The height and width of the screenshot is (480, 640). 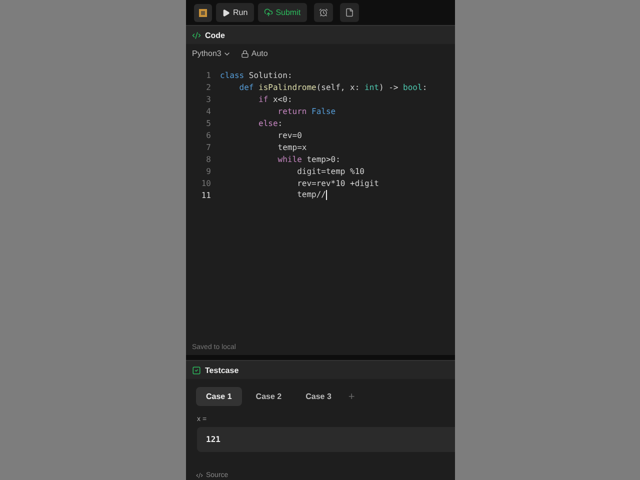 I want to click on line-number: 4, so click(x=208, y=111).